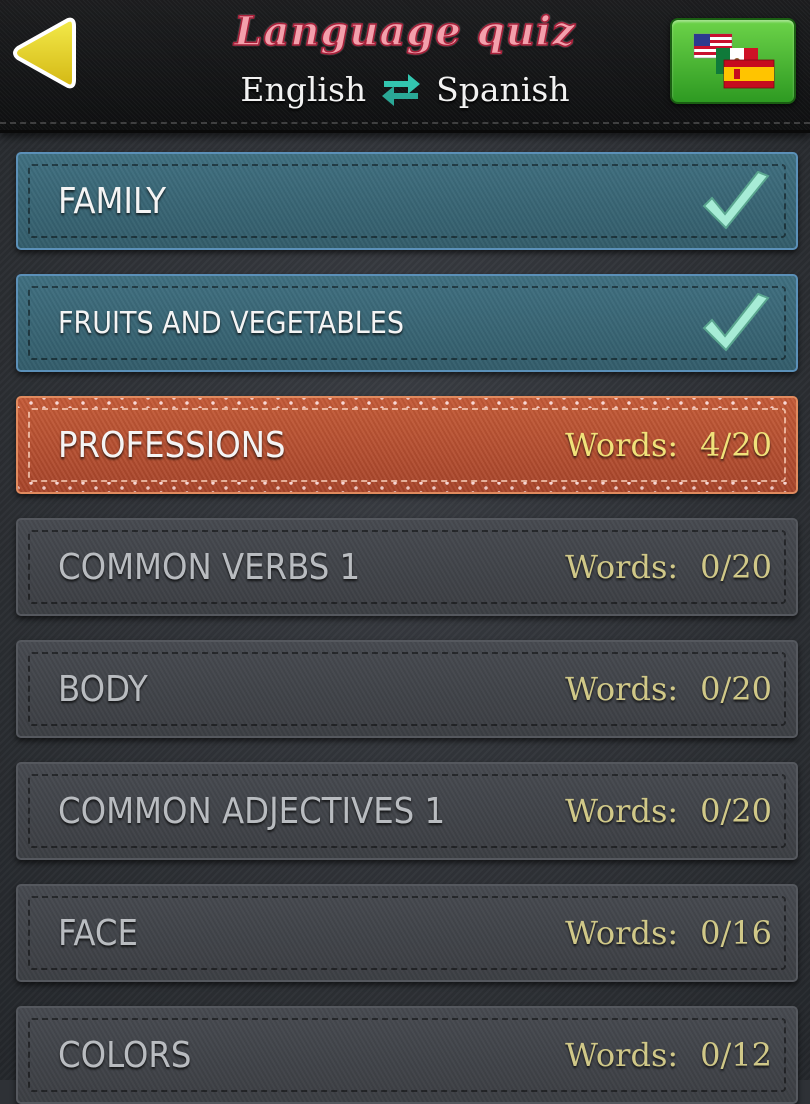 This screenshot has height=1104, width=810. What do you see at coordinates (736, 933) in the screenshot?
I see `words-count: 0/16` at bounding box center [736, 933].